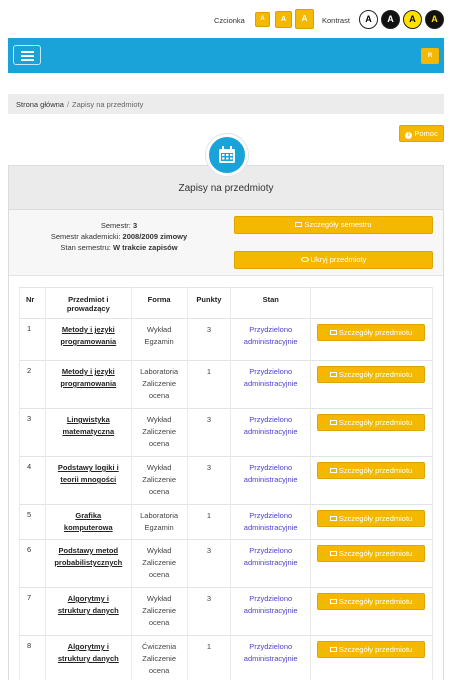 This screenshot has height=680, width=454. I want to click on card-icon, so click(299, 224).